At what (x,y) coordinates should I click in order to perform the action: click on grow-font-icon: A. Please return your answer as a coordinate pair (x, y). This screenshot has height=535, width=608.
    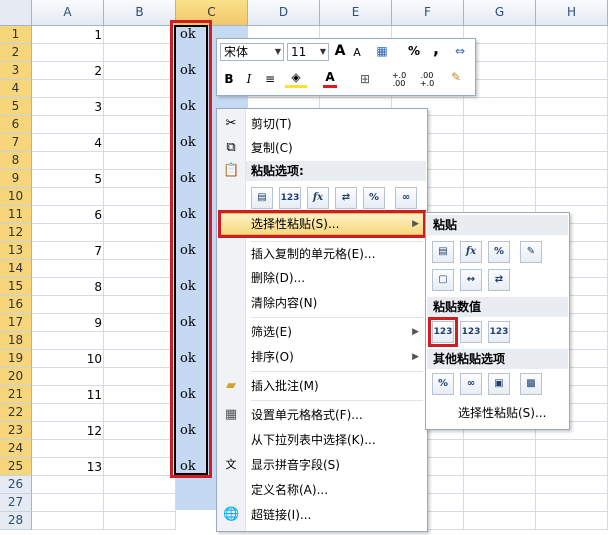
    Looking at the image, I should click on (340, 51).